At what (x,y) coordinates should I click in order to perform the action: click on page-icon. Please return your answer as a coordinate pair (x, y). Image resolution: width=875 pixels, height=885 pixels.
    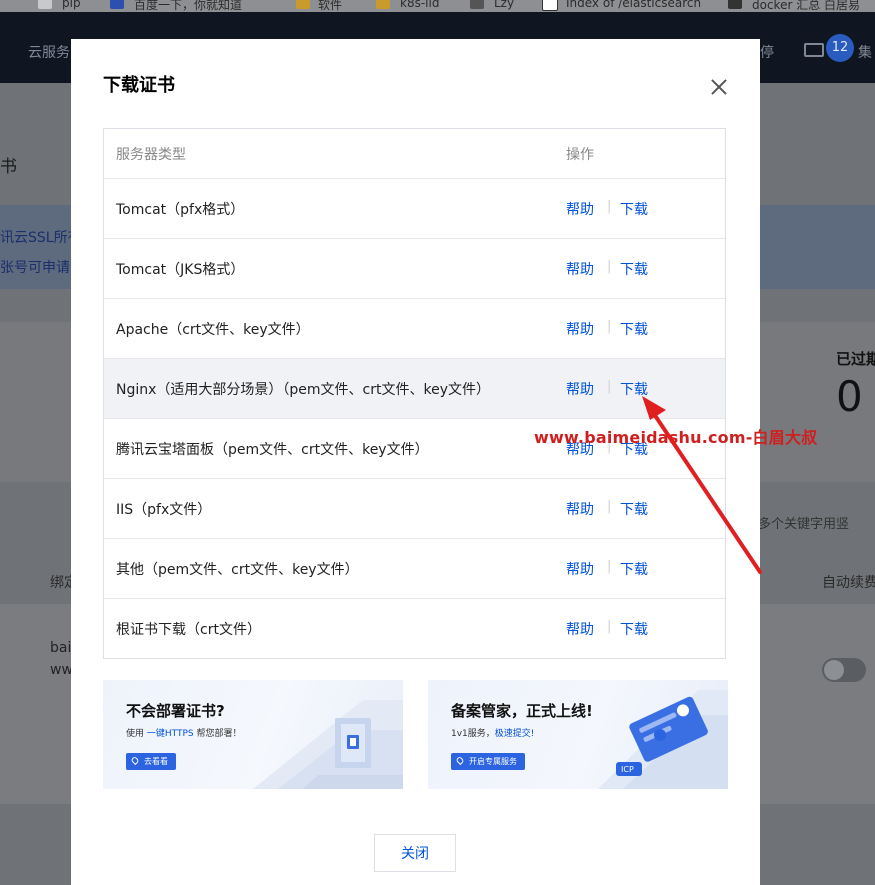
    Looking at the image, I should click on (550, 5).